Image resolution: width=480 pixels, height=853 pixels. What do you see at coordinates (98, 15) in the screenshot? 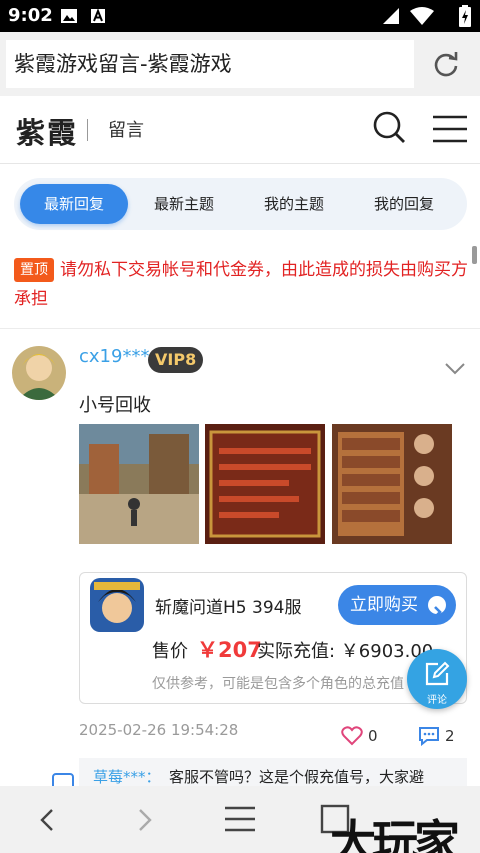
I see `text-a-icon` at bounding box center [98, 15].